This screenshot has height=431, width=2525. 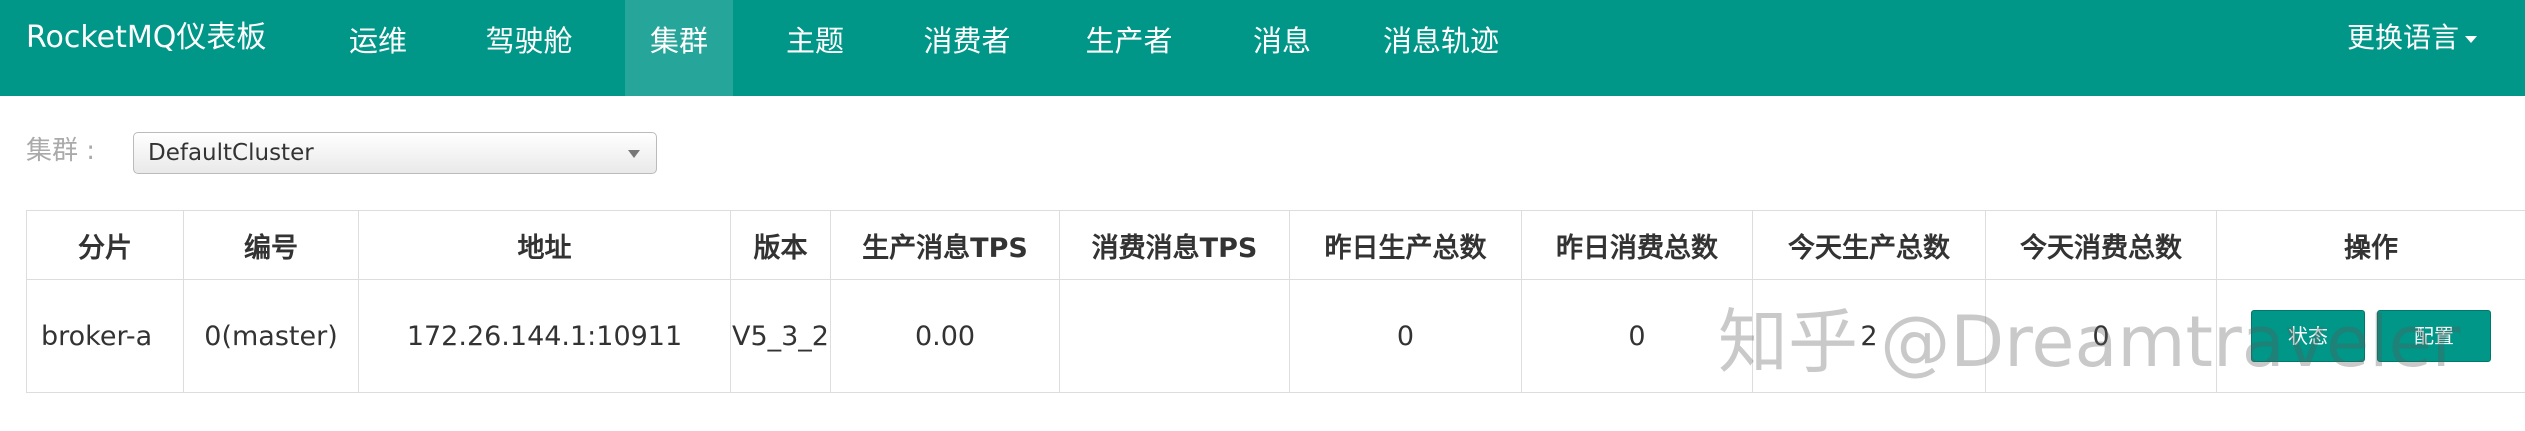 I want to click on language-menu: 更换语言, so click(x=2436, y=38).